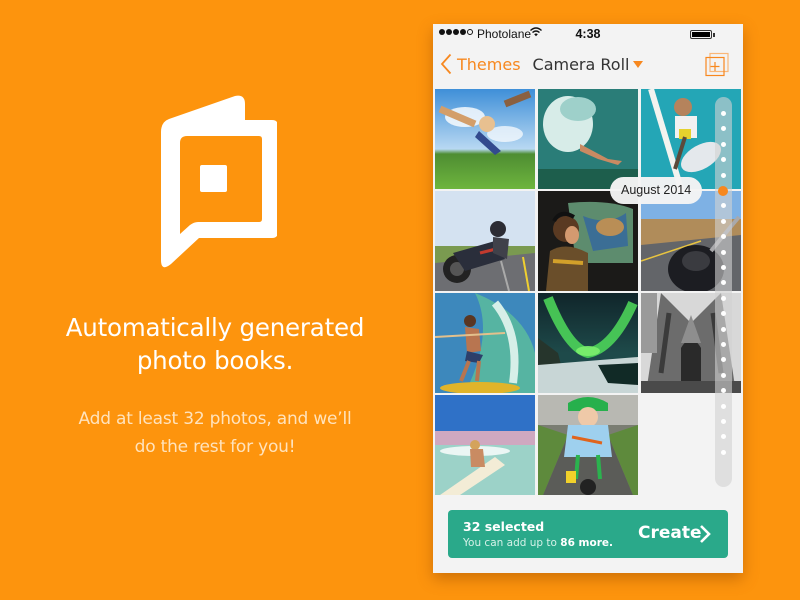 The width and height of the screenshot is (800, 600). What do you see at coordinates (714, 35) in the screenshot?
I see `battery-tip` at bounding box center [714, 35].